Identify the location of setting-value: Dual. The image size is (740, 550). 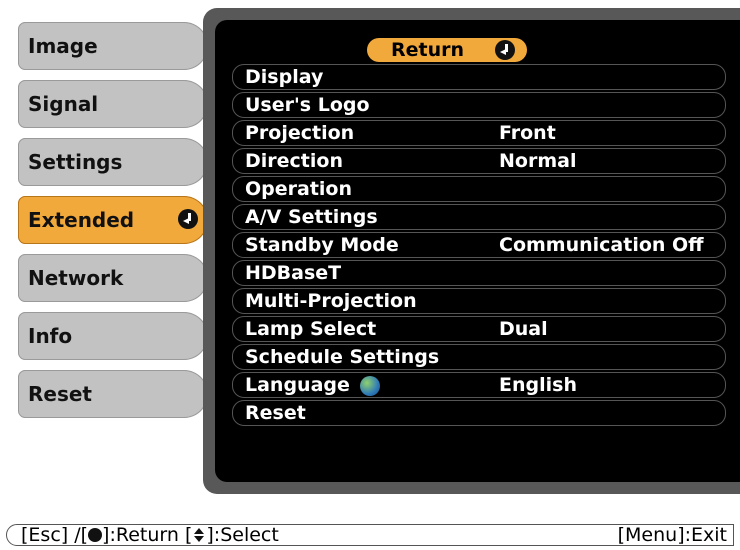
(523, 329).